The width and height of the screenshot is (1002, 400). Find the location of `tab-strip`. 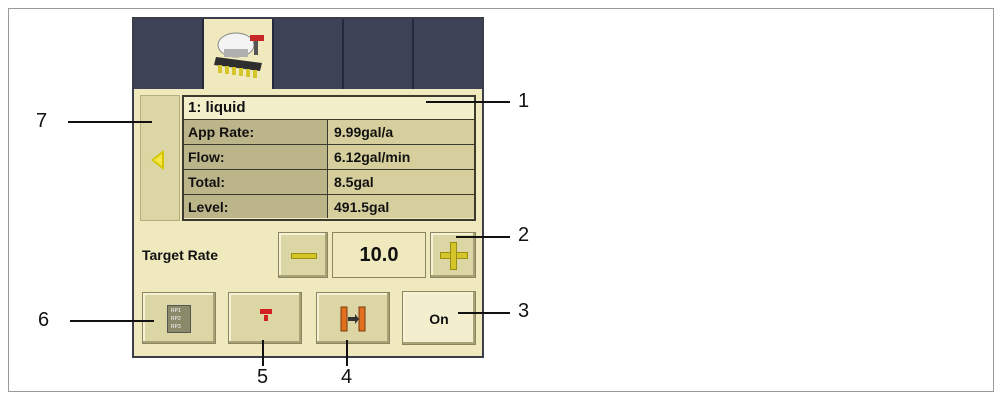

tab-strip is located at coordinates (308, 54).